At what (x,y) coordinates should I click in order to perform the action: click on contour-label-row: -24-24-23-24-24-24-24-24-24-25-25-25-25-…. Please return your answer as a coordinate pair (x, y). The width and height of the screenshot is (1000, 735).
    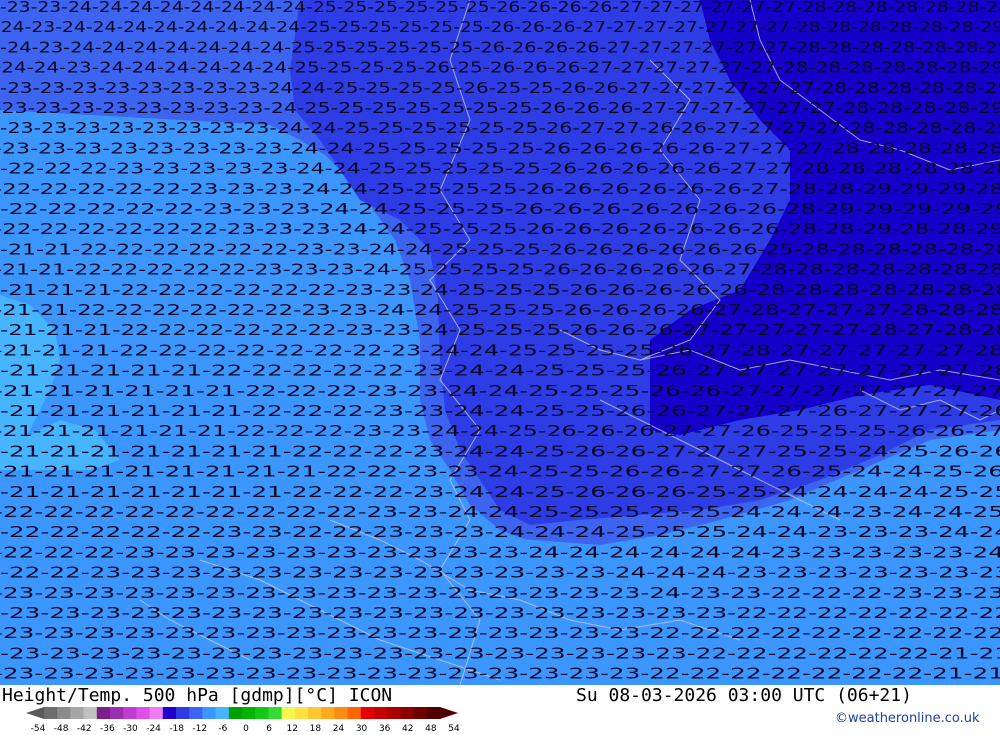
    Looking at the image, I should click on (500, 68).